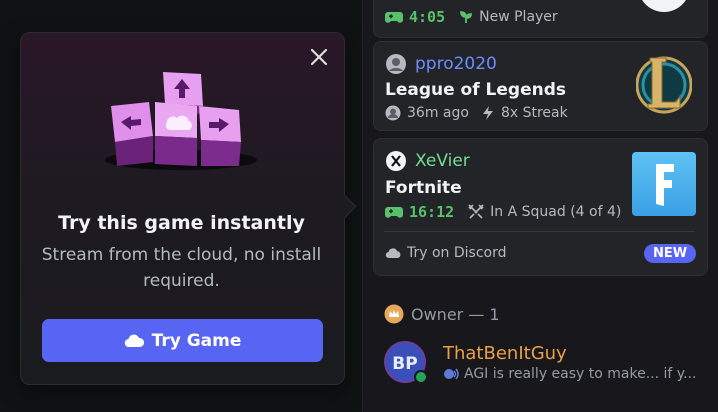 The width and height of the screenshot is (718, 412). Describe the element at coordinates (476, 211) in the screenshot. I see `squad-icon` at that location.